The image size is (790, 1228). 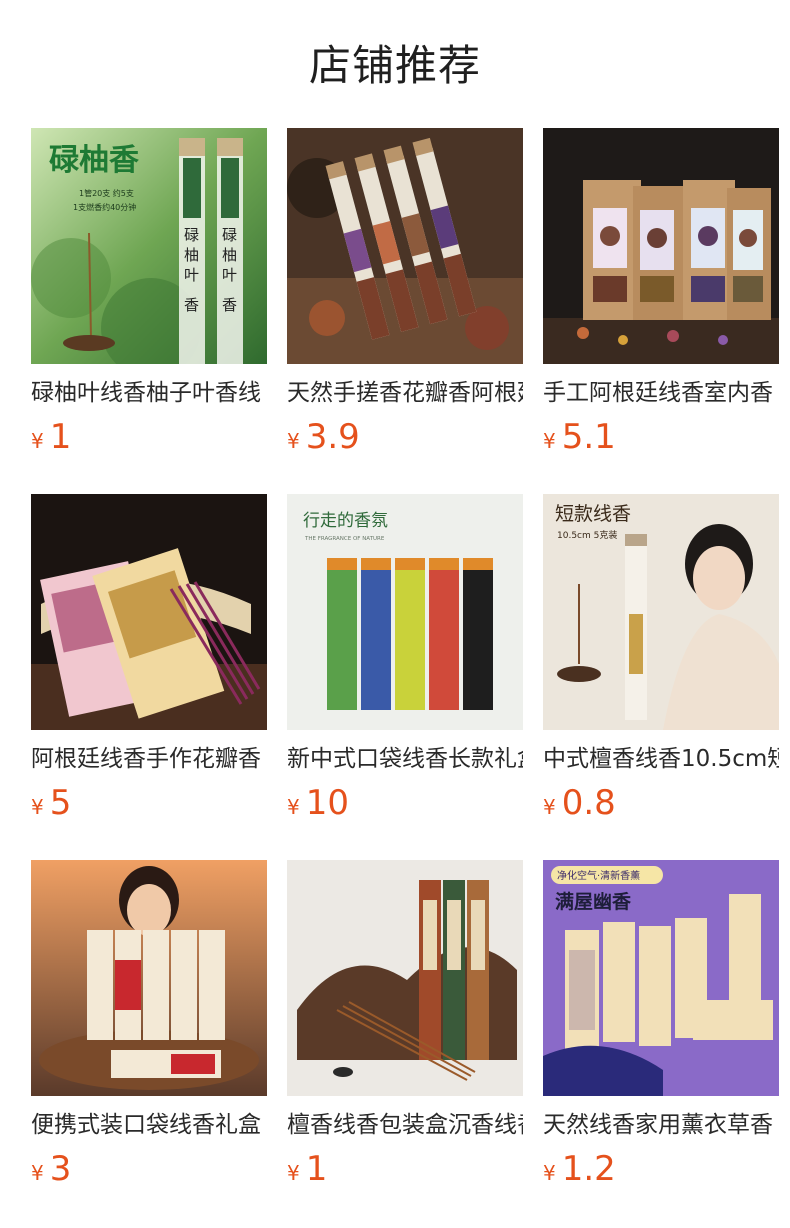 I want to click on product-image-graphic: 碌柚香 1管20支 约5支 1支燃香约40分钟 碌 柚 叶 香 碌 柚 叶 香, so click(x=149, y=246).